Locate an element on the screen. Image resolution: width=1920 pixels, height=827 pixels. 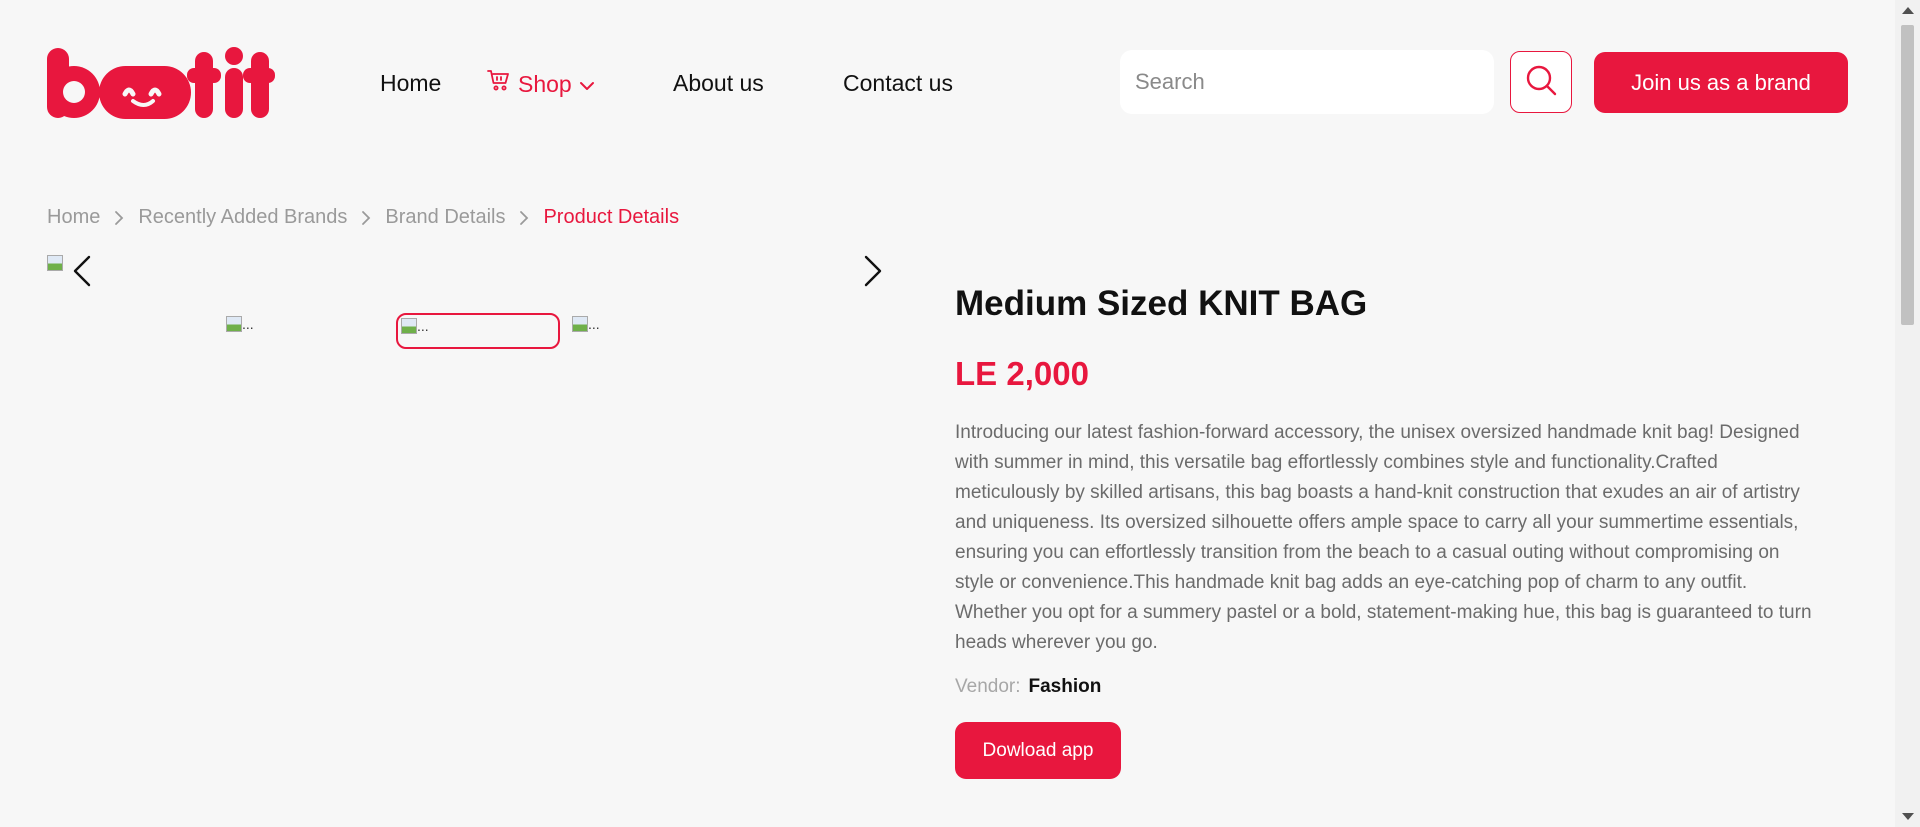
nav-home: Home is located at coordinates (410, 83).